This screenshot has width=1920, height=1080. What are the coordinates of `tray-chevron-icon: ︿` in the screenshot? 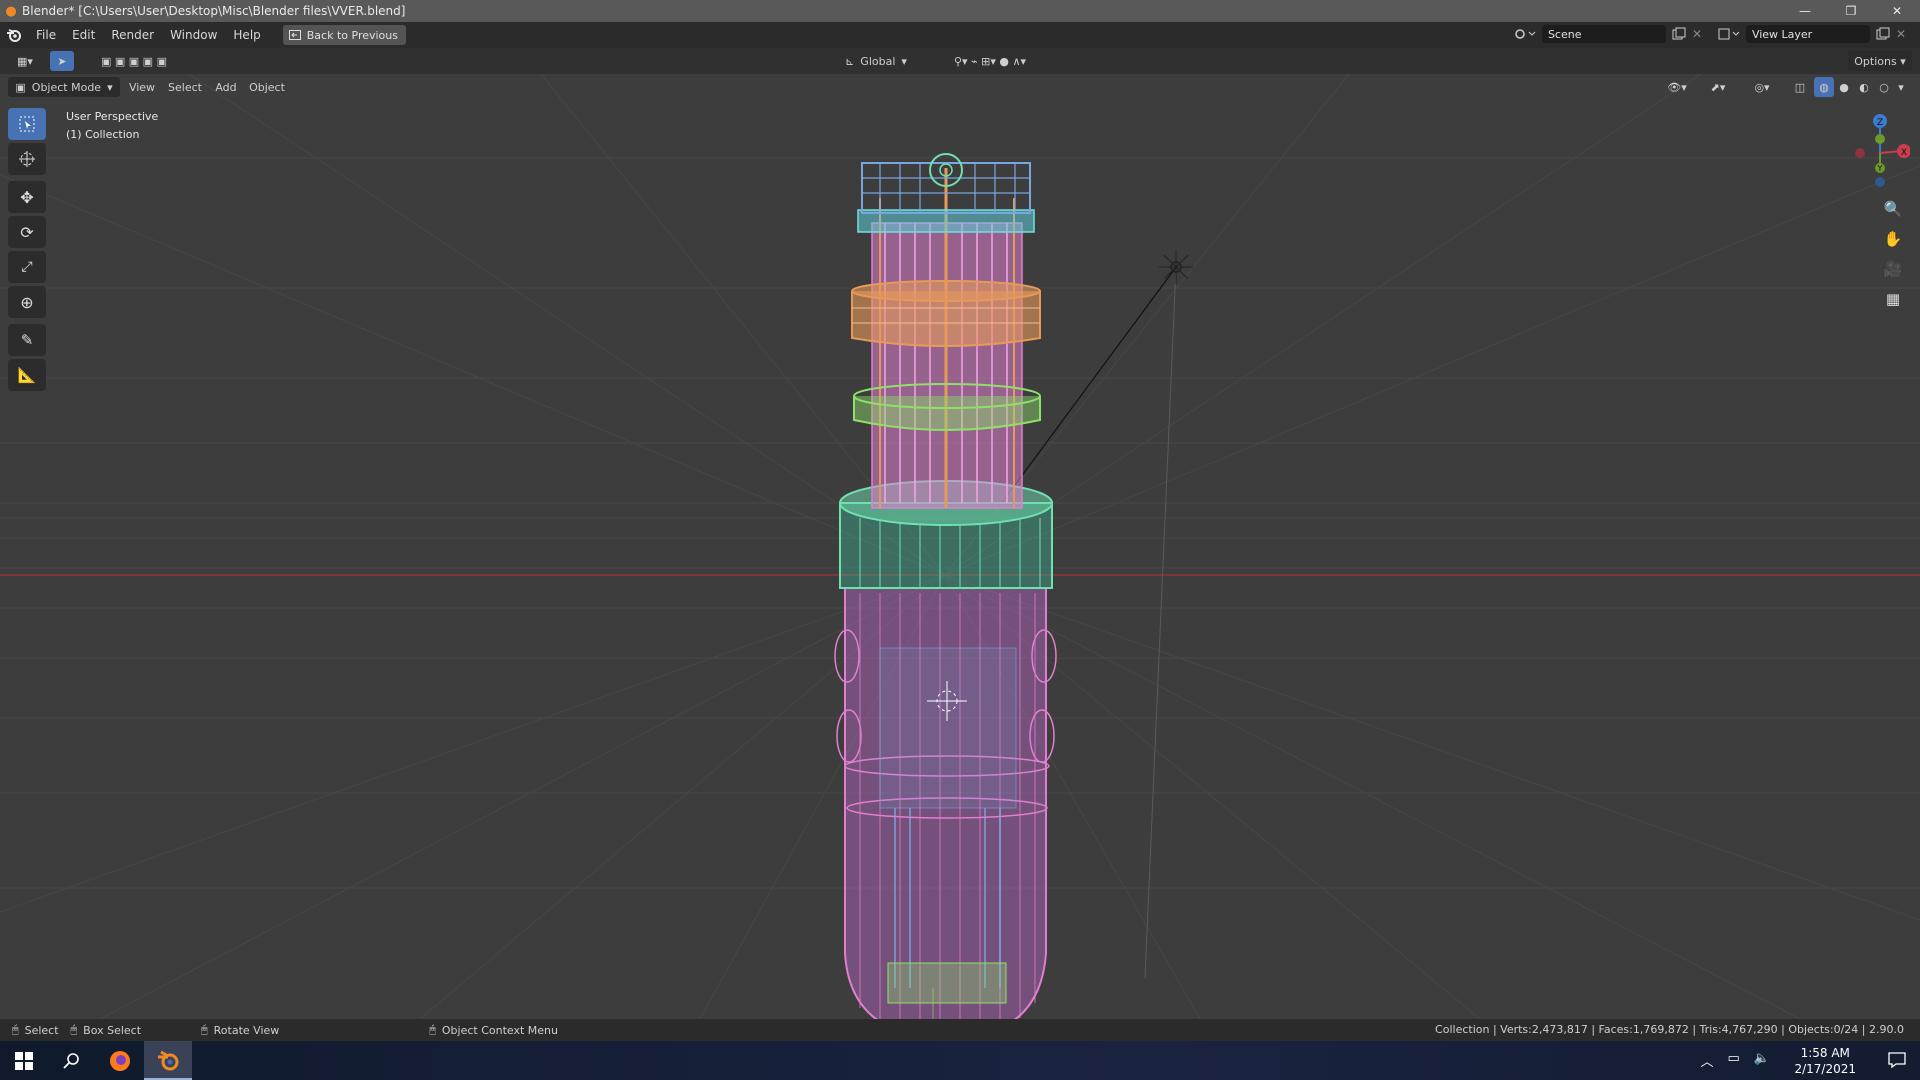 It's located at (1707, 1060).